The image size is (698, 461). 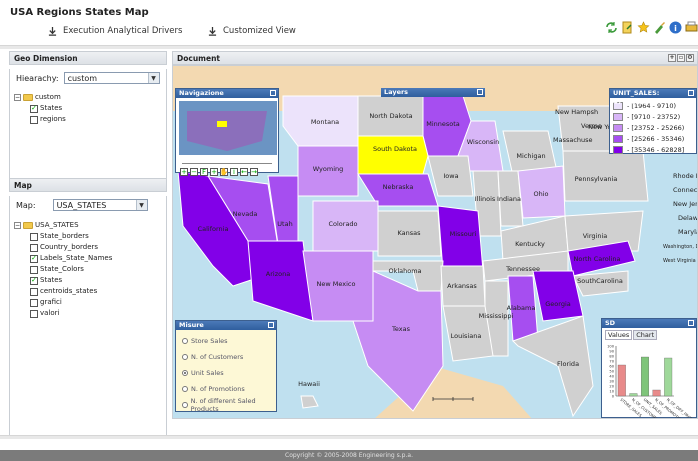 I want to click on state-label: Ohio, so click(x=540, y=194).